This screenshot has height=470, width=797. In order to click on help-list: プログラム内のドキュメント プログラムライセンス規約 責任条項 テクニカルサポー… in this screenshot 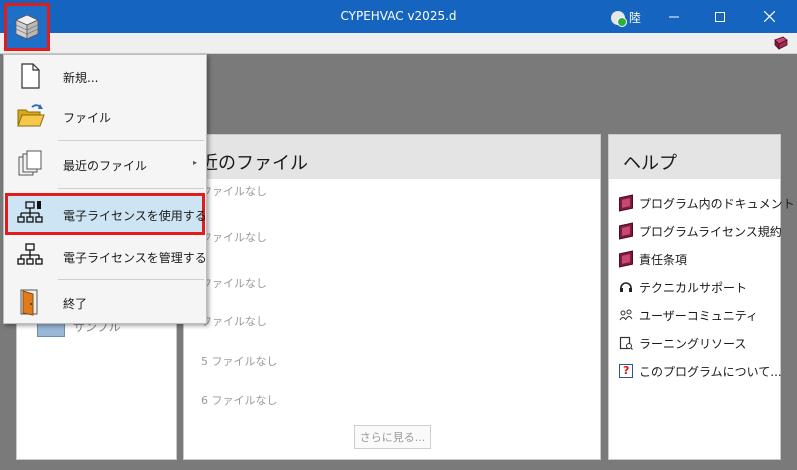, I will do `click(702, 282)`.